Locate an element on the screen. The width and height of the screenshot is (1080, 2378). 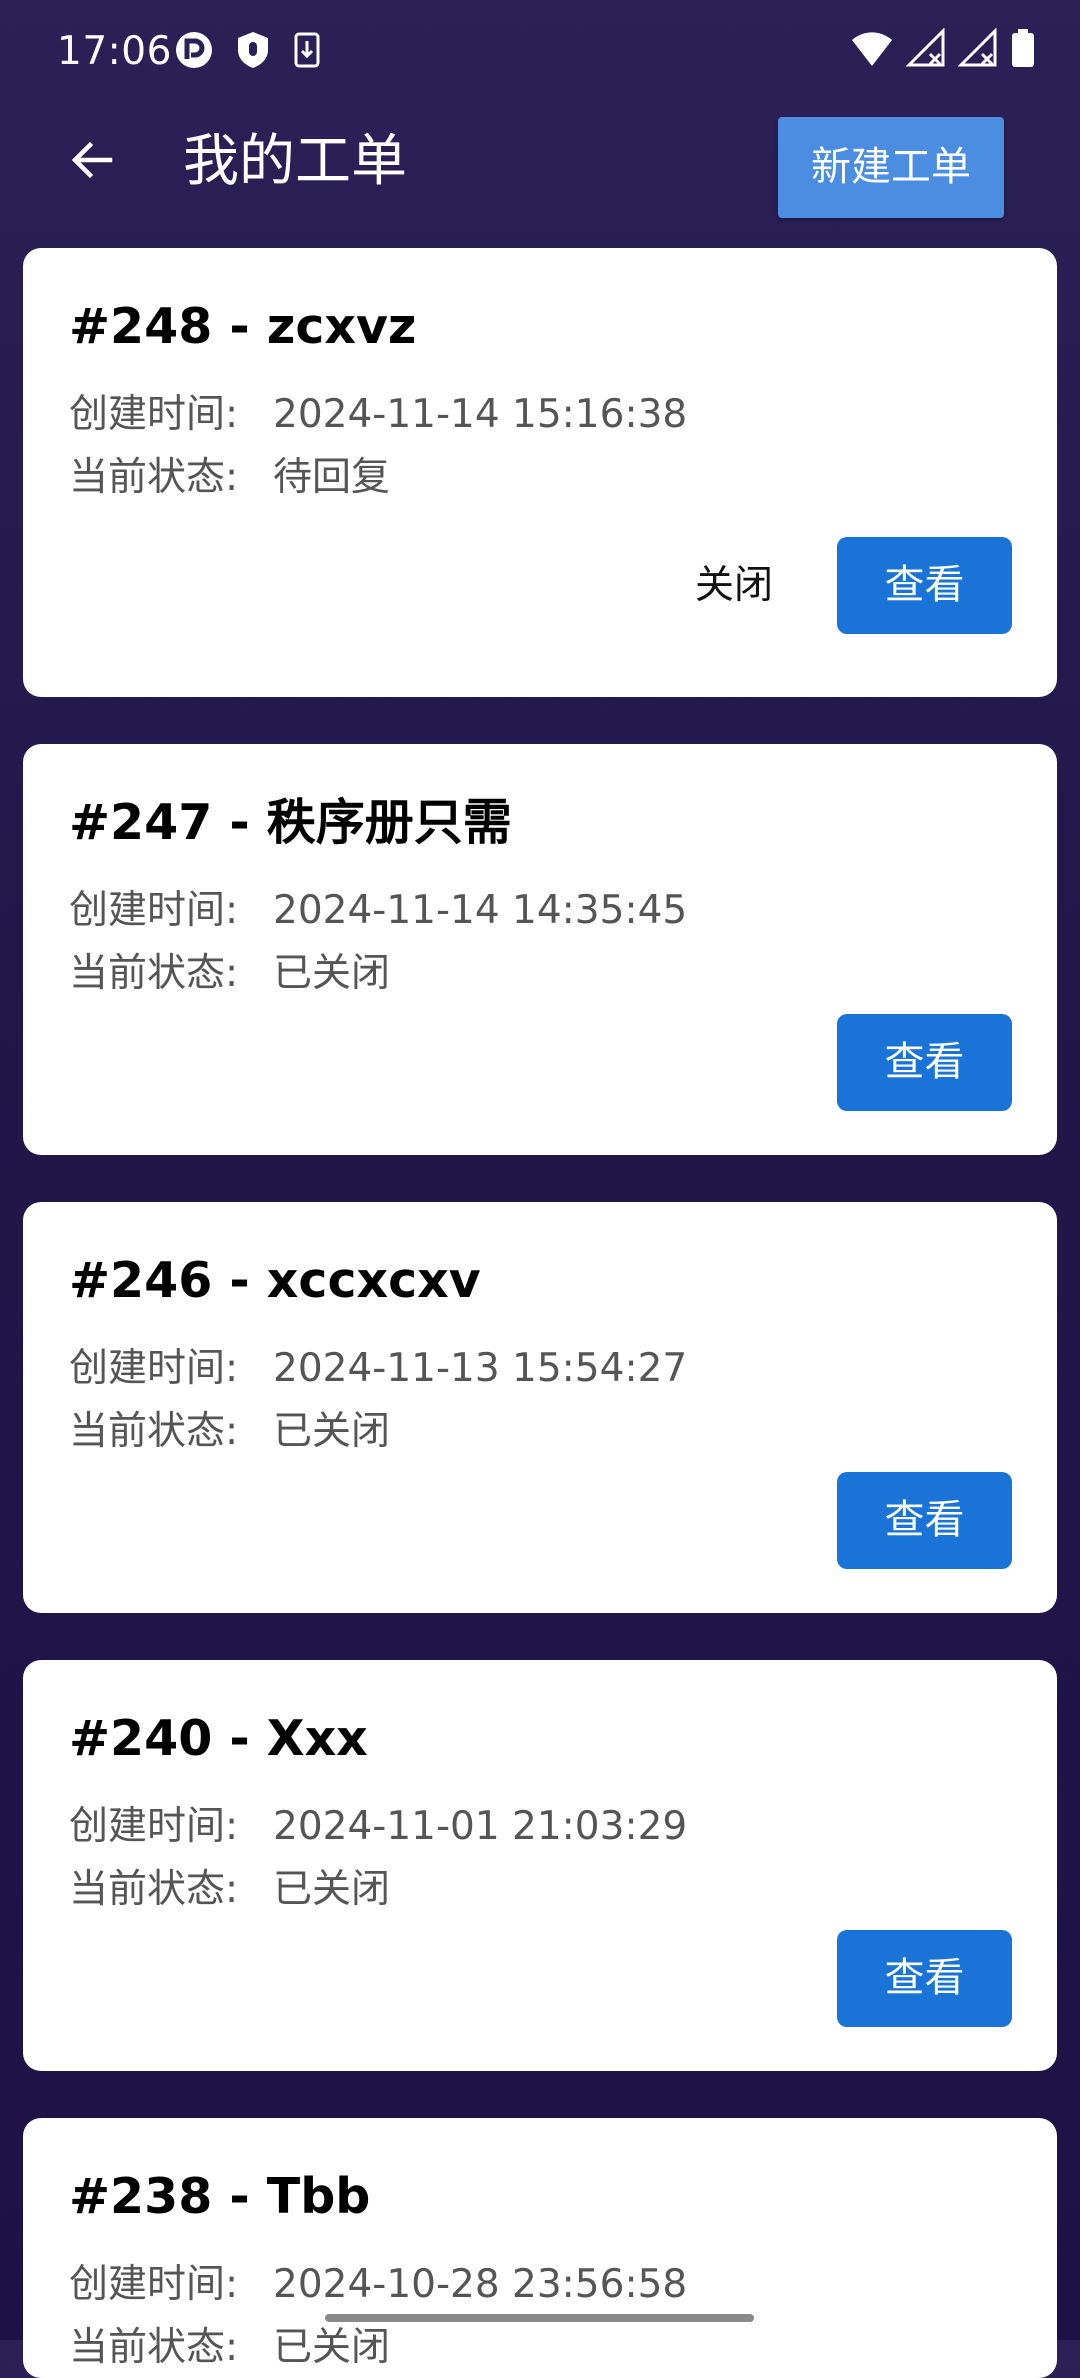
pinwheel-icon is located at coordinates (194, 50).